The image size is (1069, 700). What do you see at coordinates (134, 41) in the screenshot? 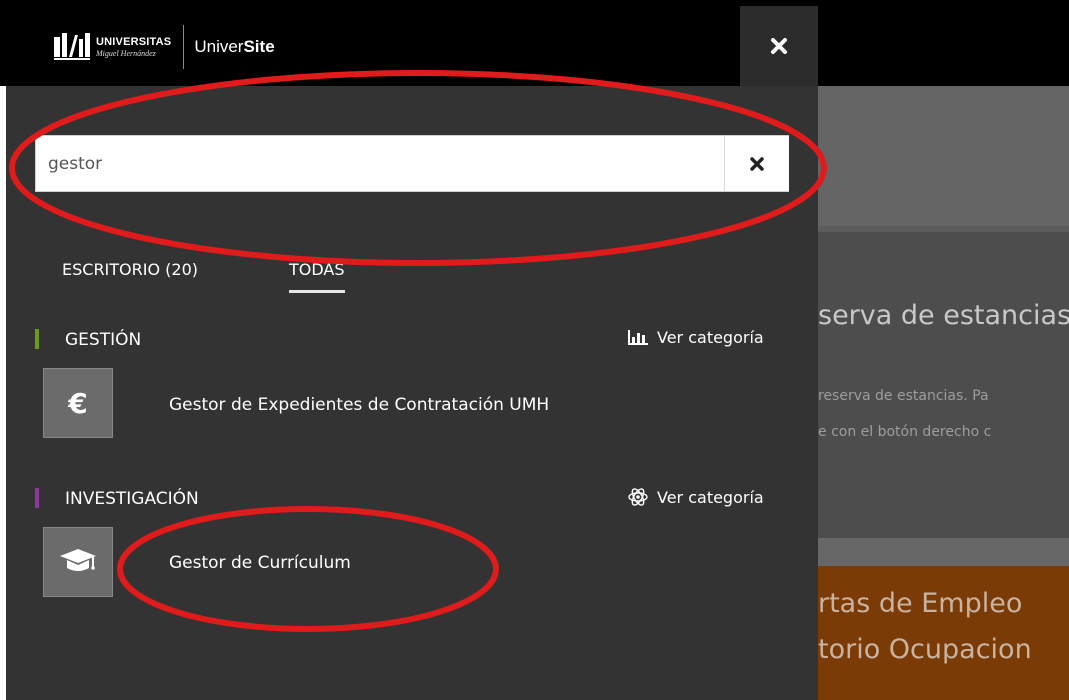
I see `logo-universitas-text: UNIVERSITAS` at bounding box center [134, 41].